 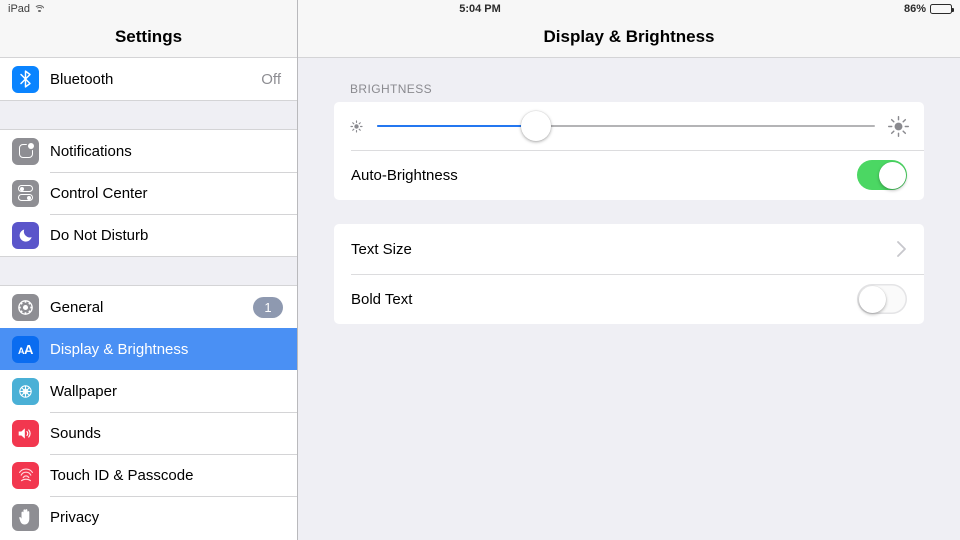 What do you see at coordinates (25, 151) in the screenshot?
I see `notifications-icon` at bounding box center [25, 151].